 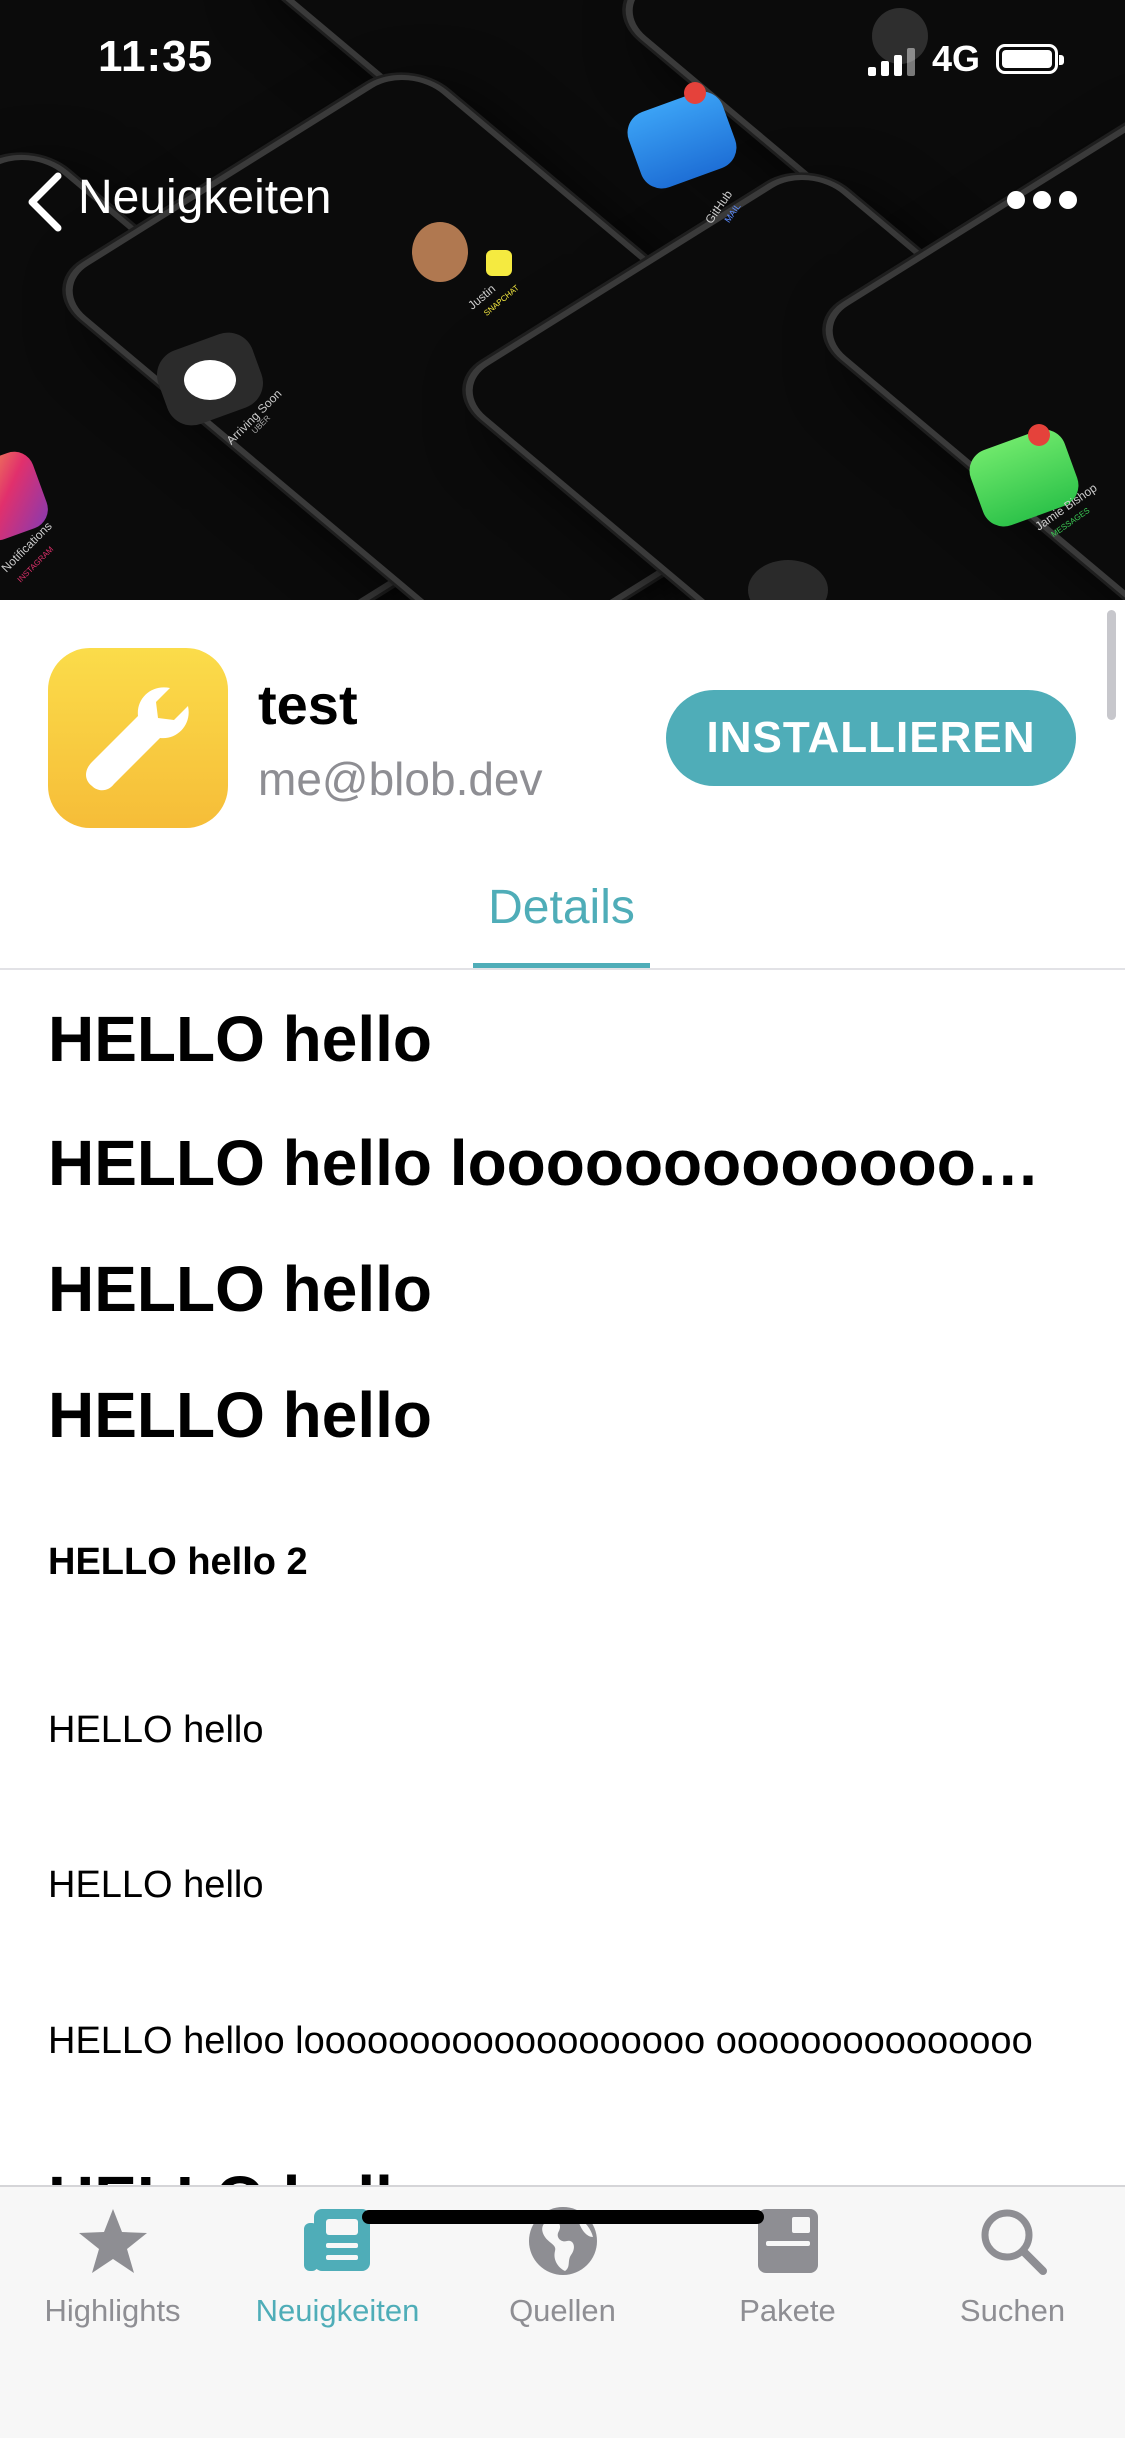 I want to click on heading-4: HELLO hello 2, so click(x=178, y=1562).